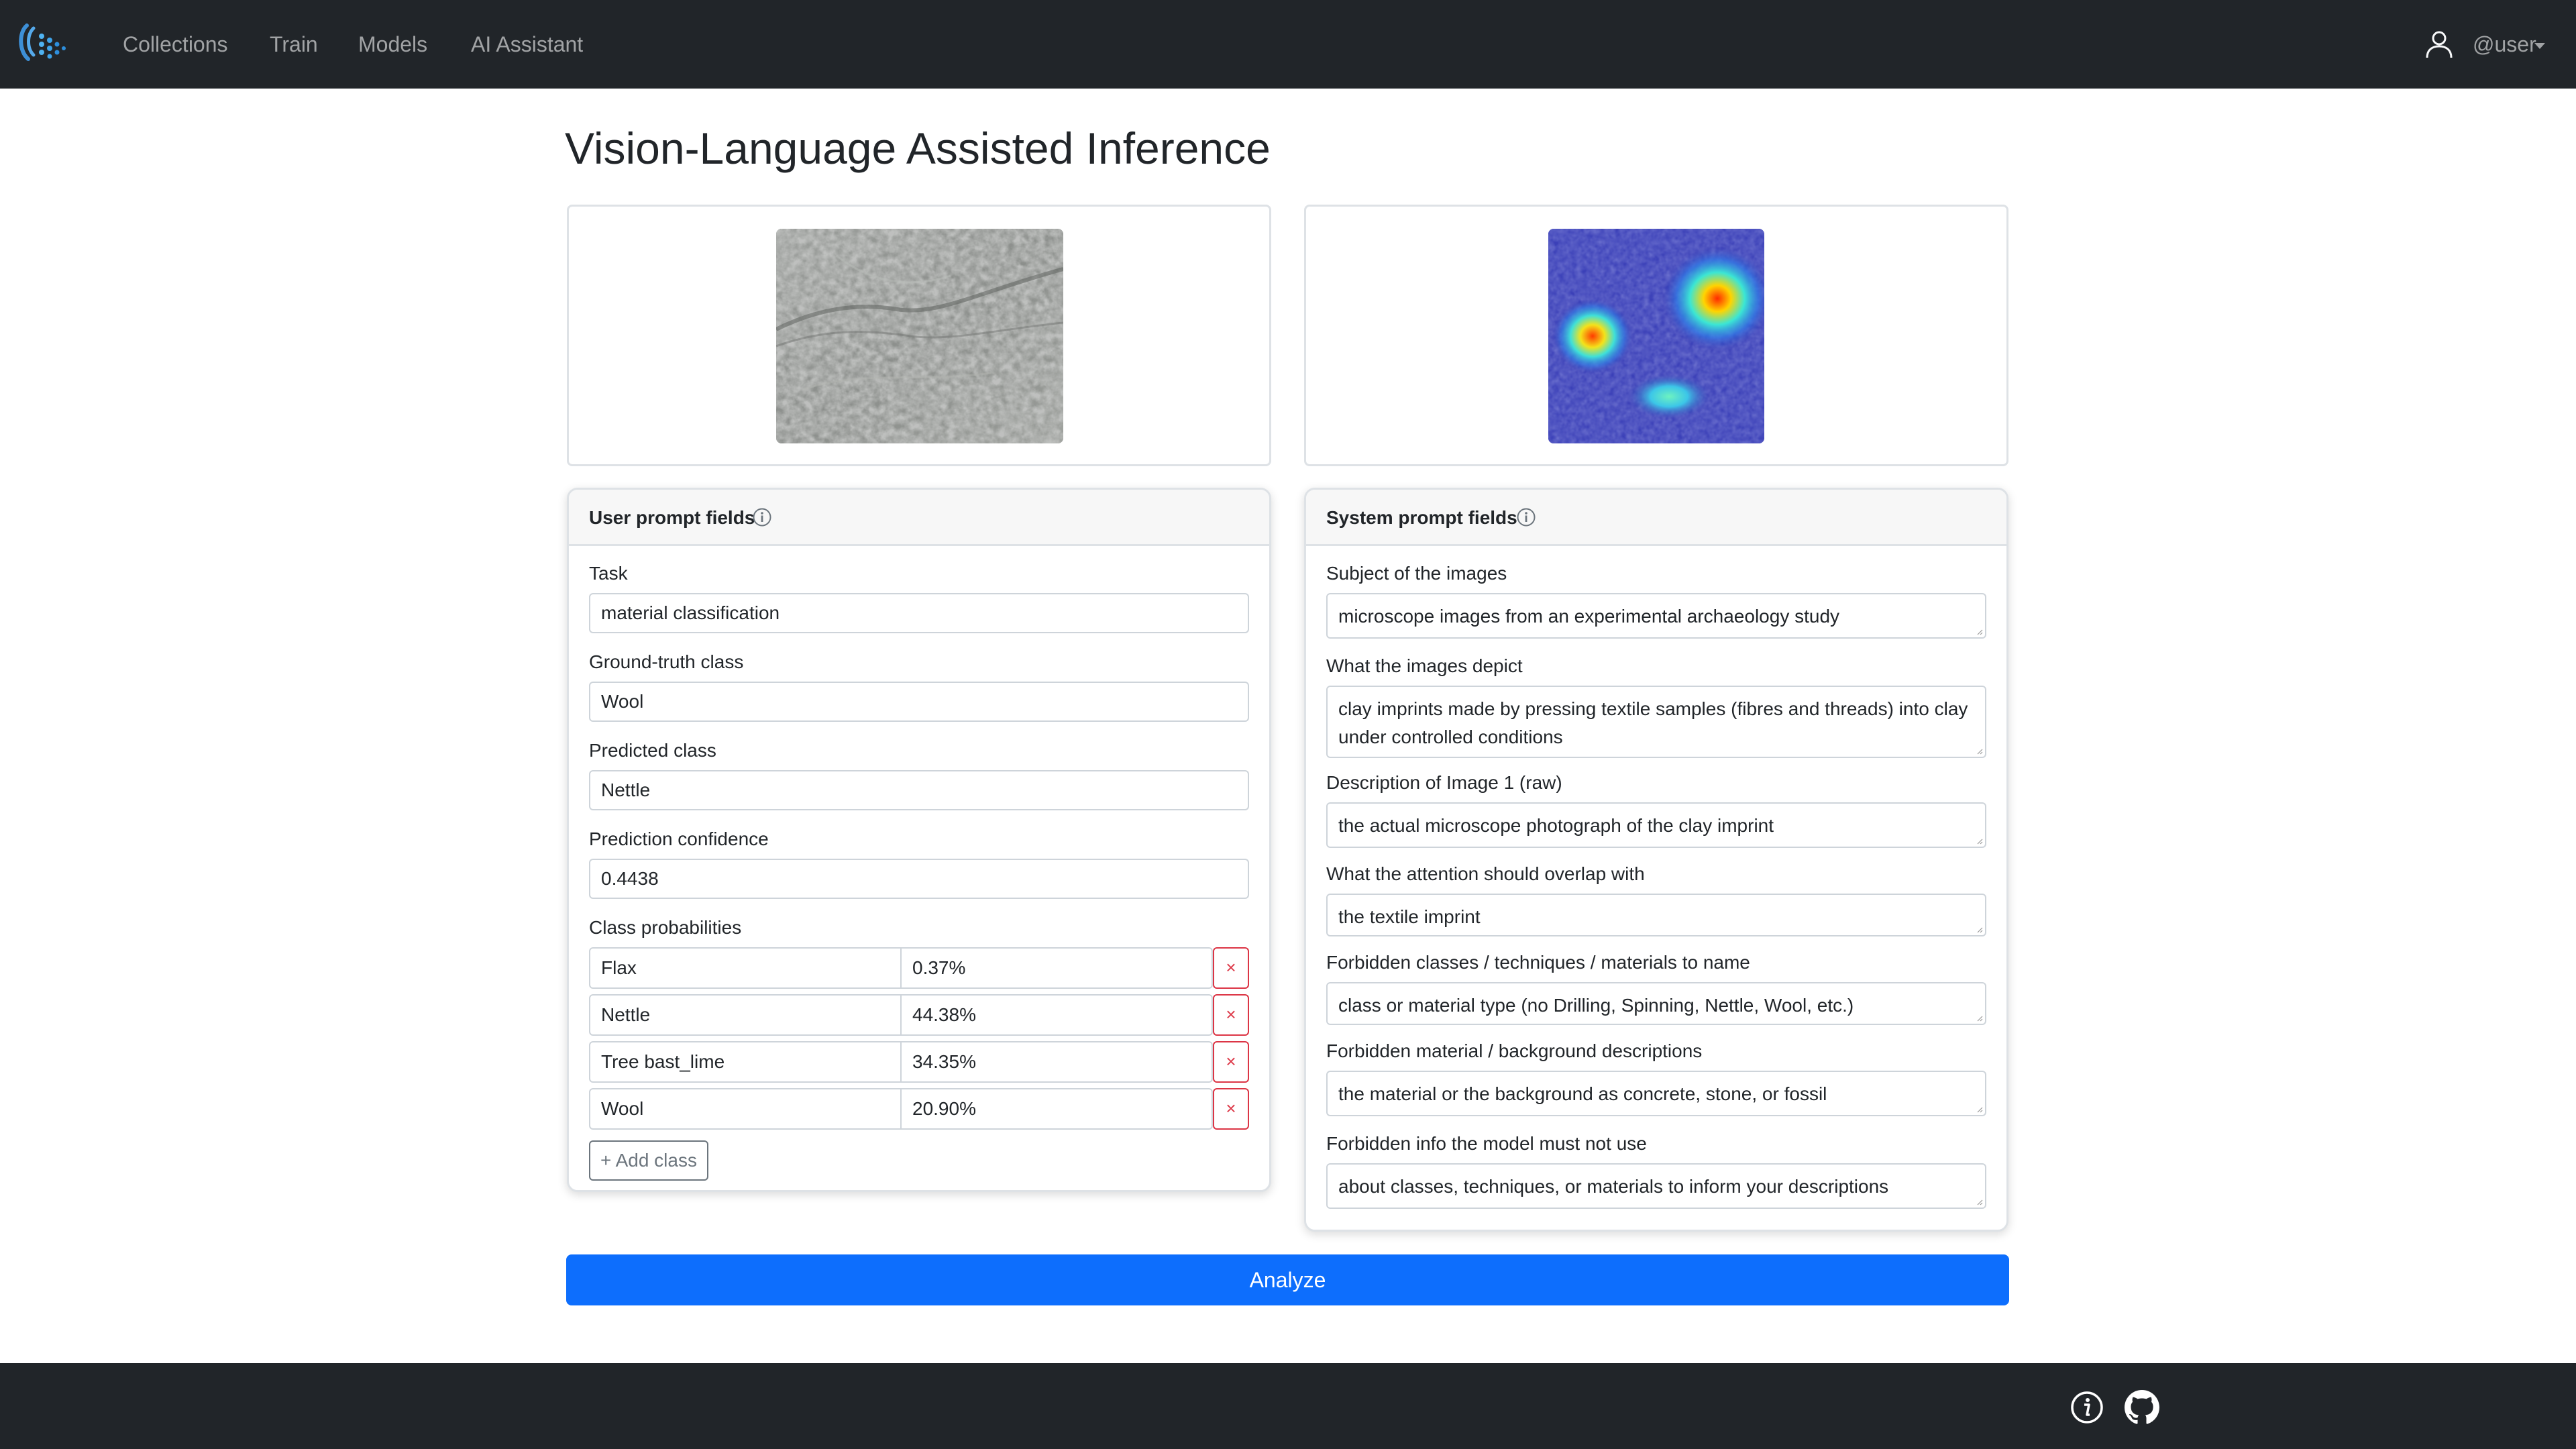  What do you see at coordinates (1424, 665) in the screenshot?
I see `depict-label: What the images depict` at bounding box center [1424, 665].